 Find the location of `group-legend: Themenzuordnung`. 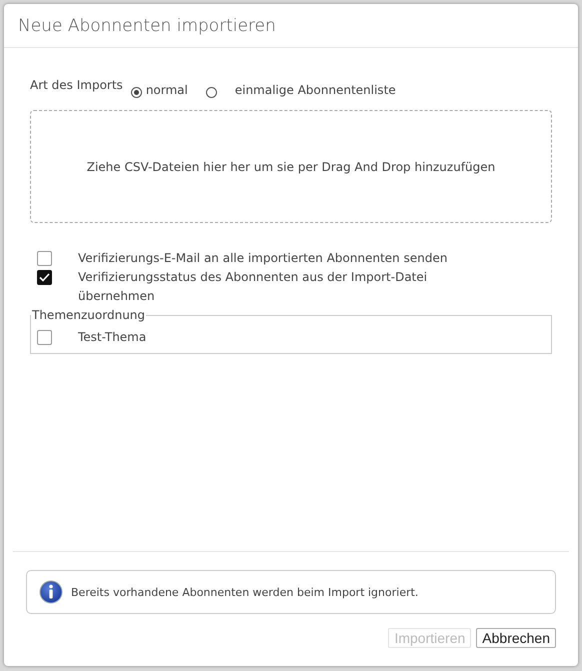

group-legend: Themenzuordnung is located at coordinates (88, 315).